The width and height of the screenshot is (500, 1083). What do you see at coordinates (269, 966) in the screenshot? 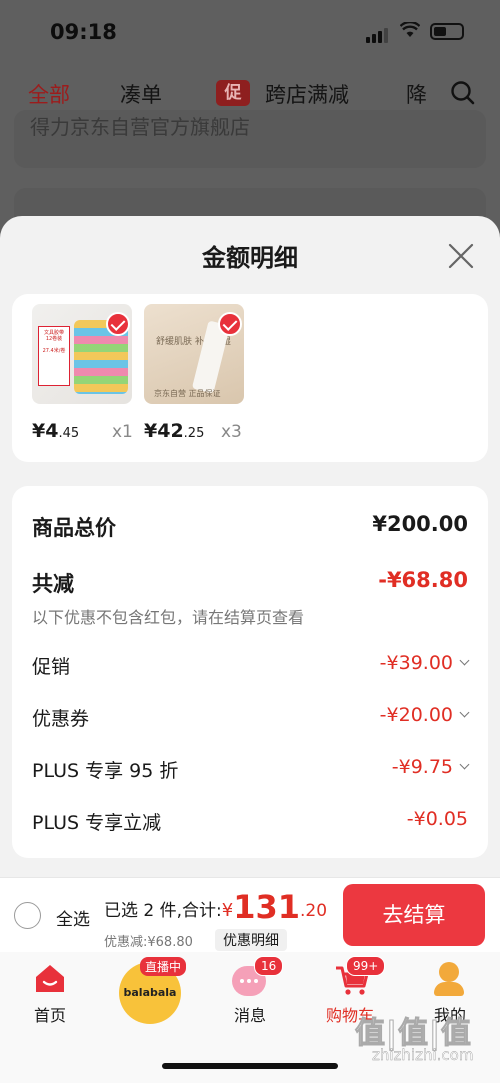
I see `messages-badge: 16` at bounding box center [269, 966].